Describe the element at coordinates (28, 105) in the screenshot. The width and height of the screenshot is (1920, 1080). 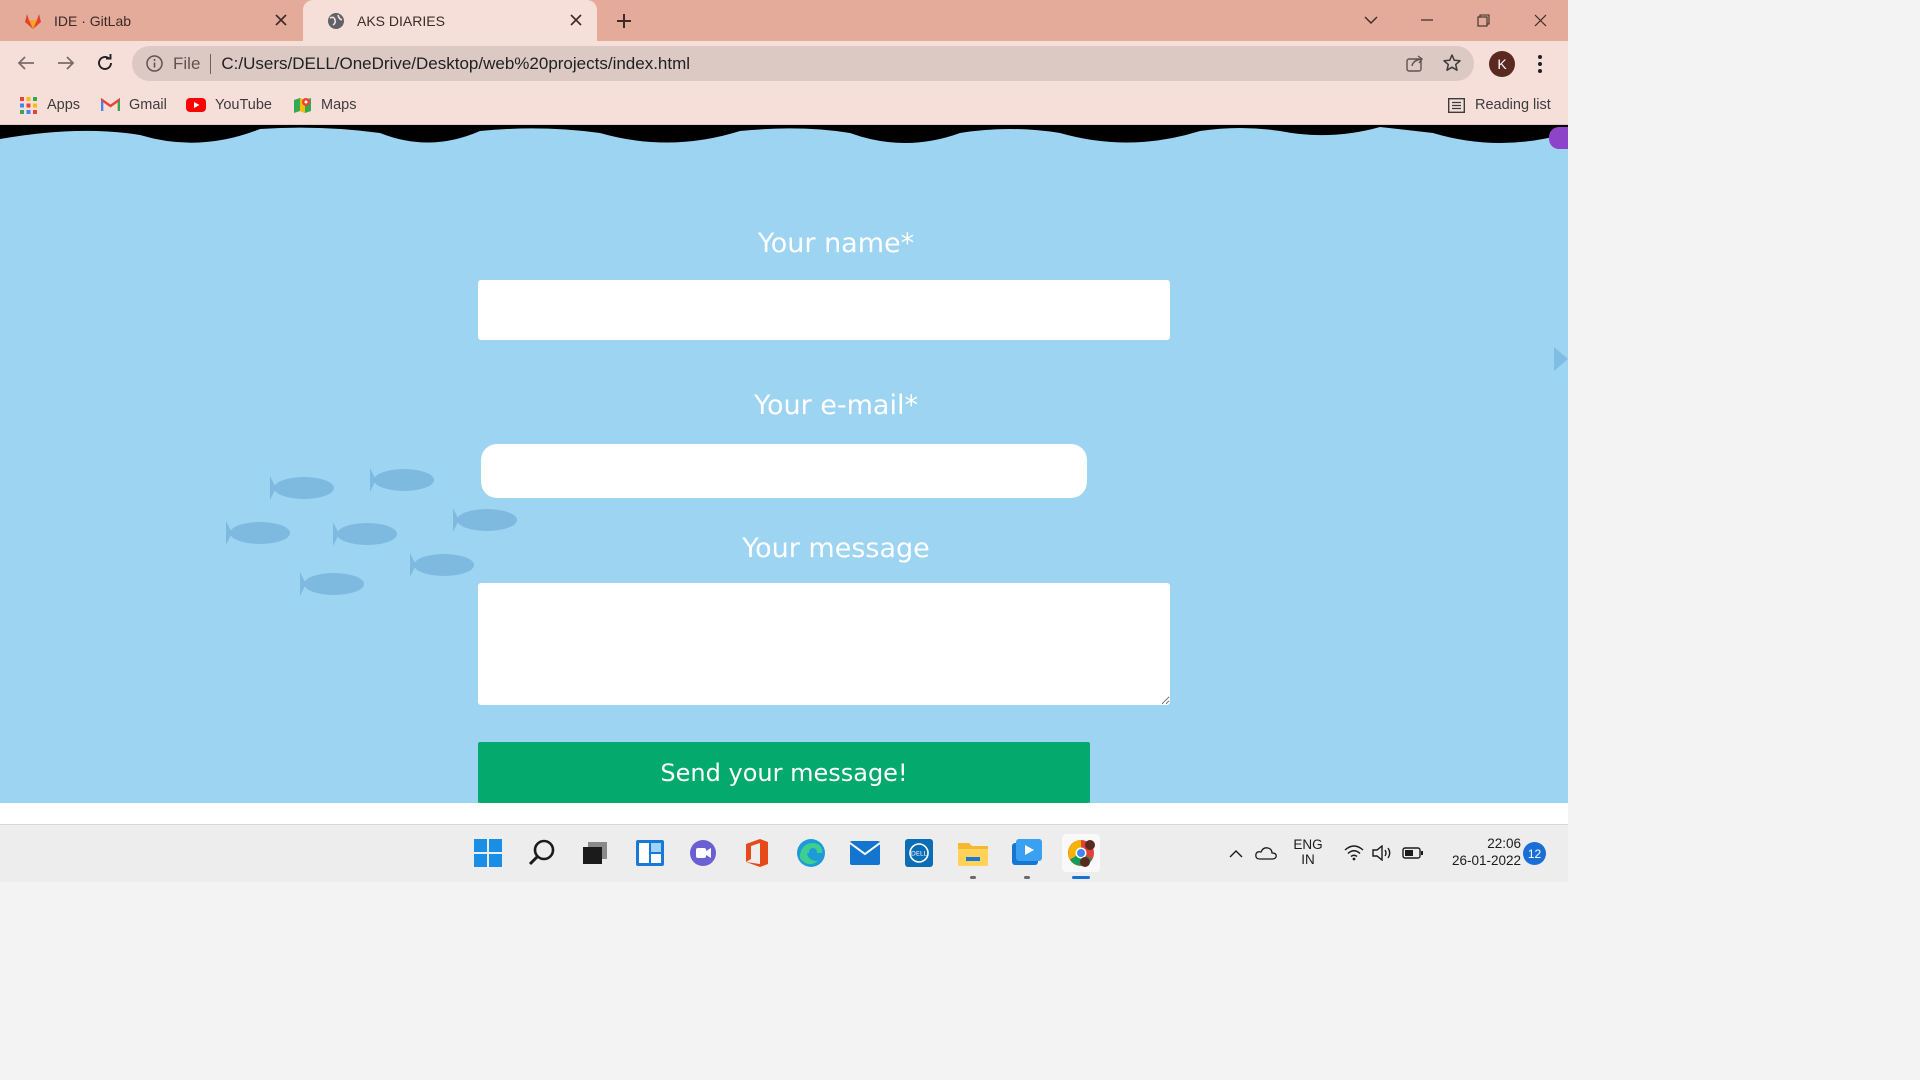
I see `apps-grid-icon` at that location.